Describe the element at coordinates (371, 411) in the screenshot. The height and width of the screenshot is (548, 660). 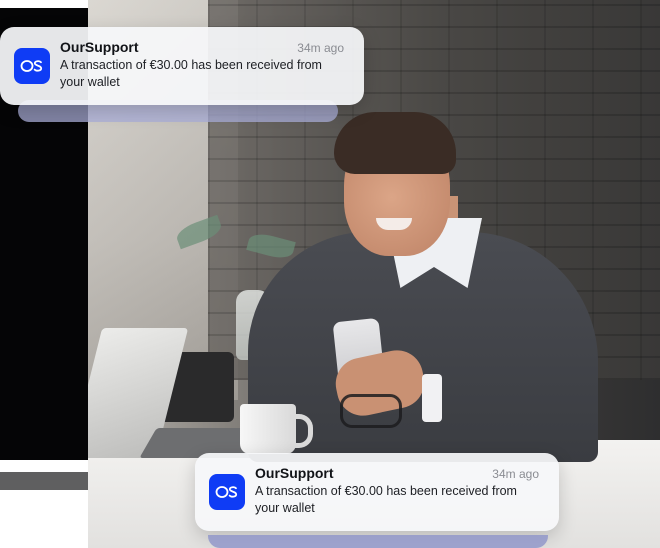
I see `eyeglasses` at that location.